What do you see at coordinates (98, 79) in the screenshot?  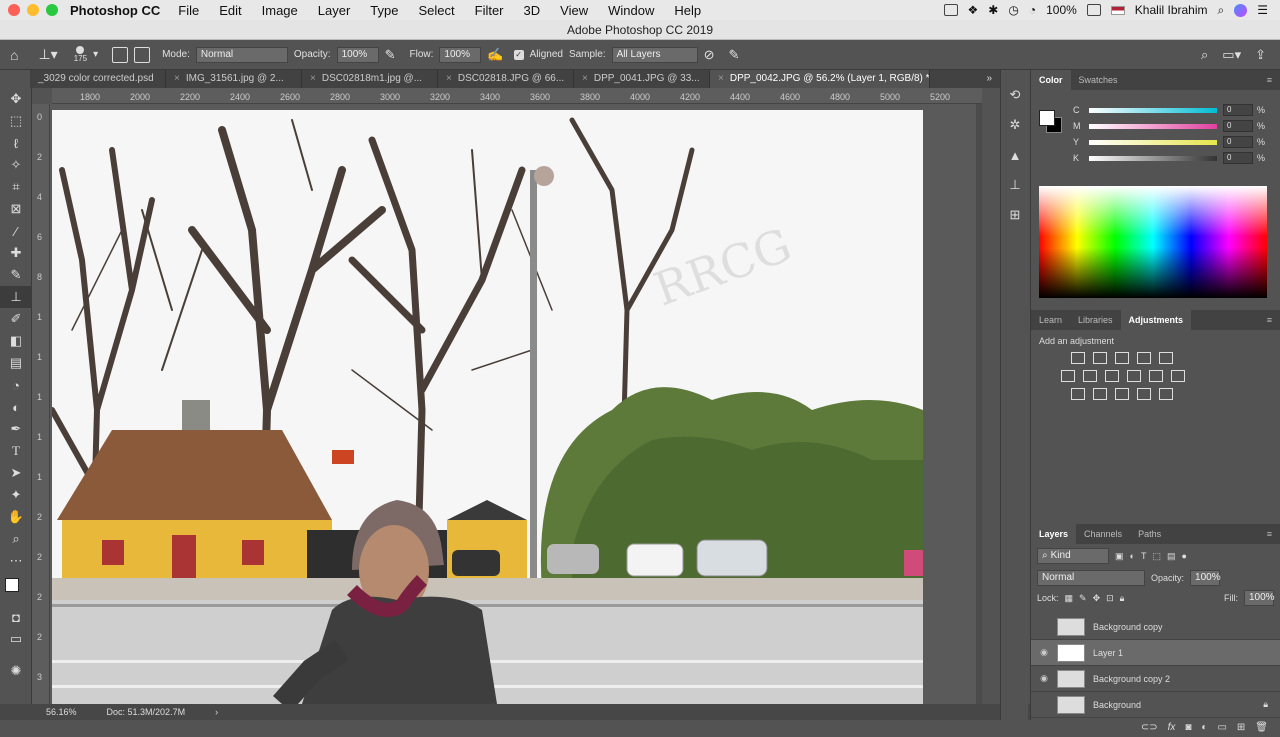 I see `tab-document: _3029 color corrected.psd` at bounding box center [98, 79].